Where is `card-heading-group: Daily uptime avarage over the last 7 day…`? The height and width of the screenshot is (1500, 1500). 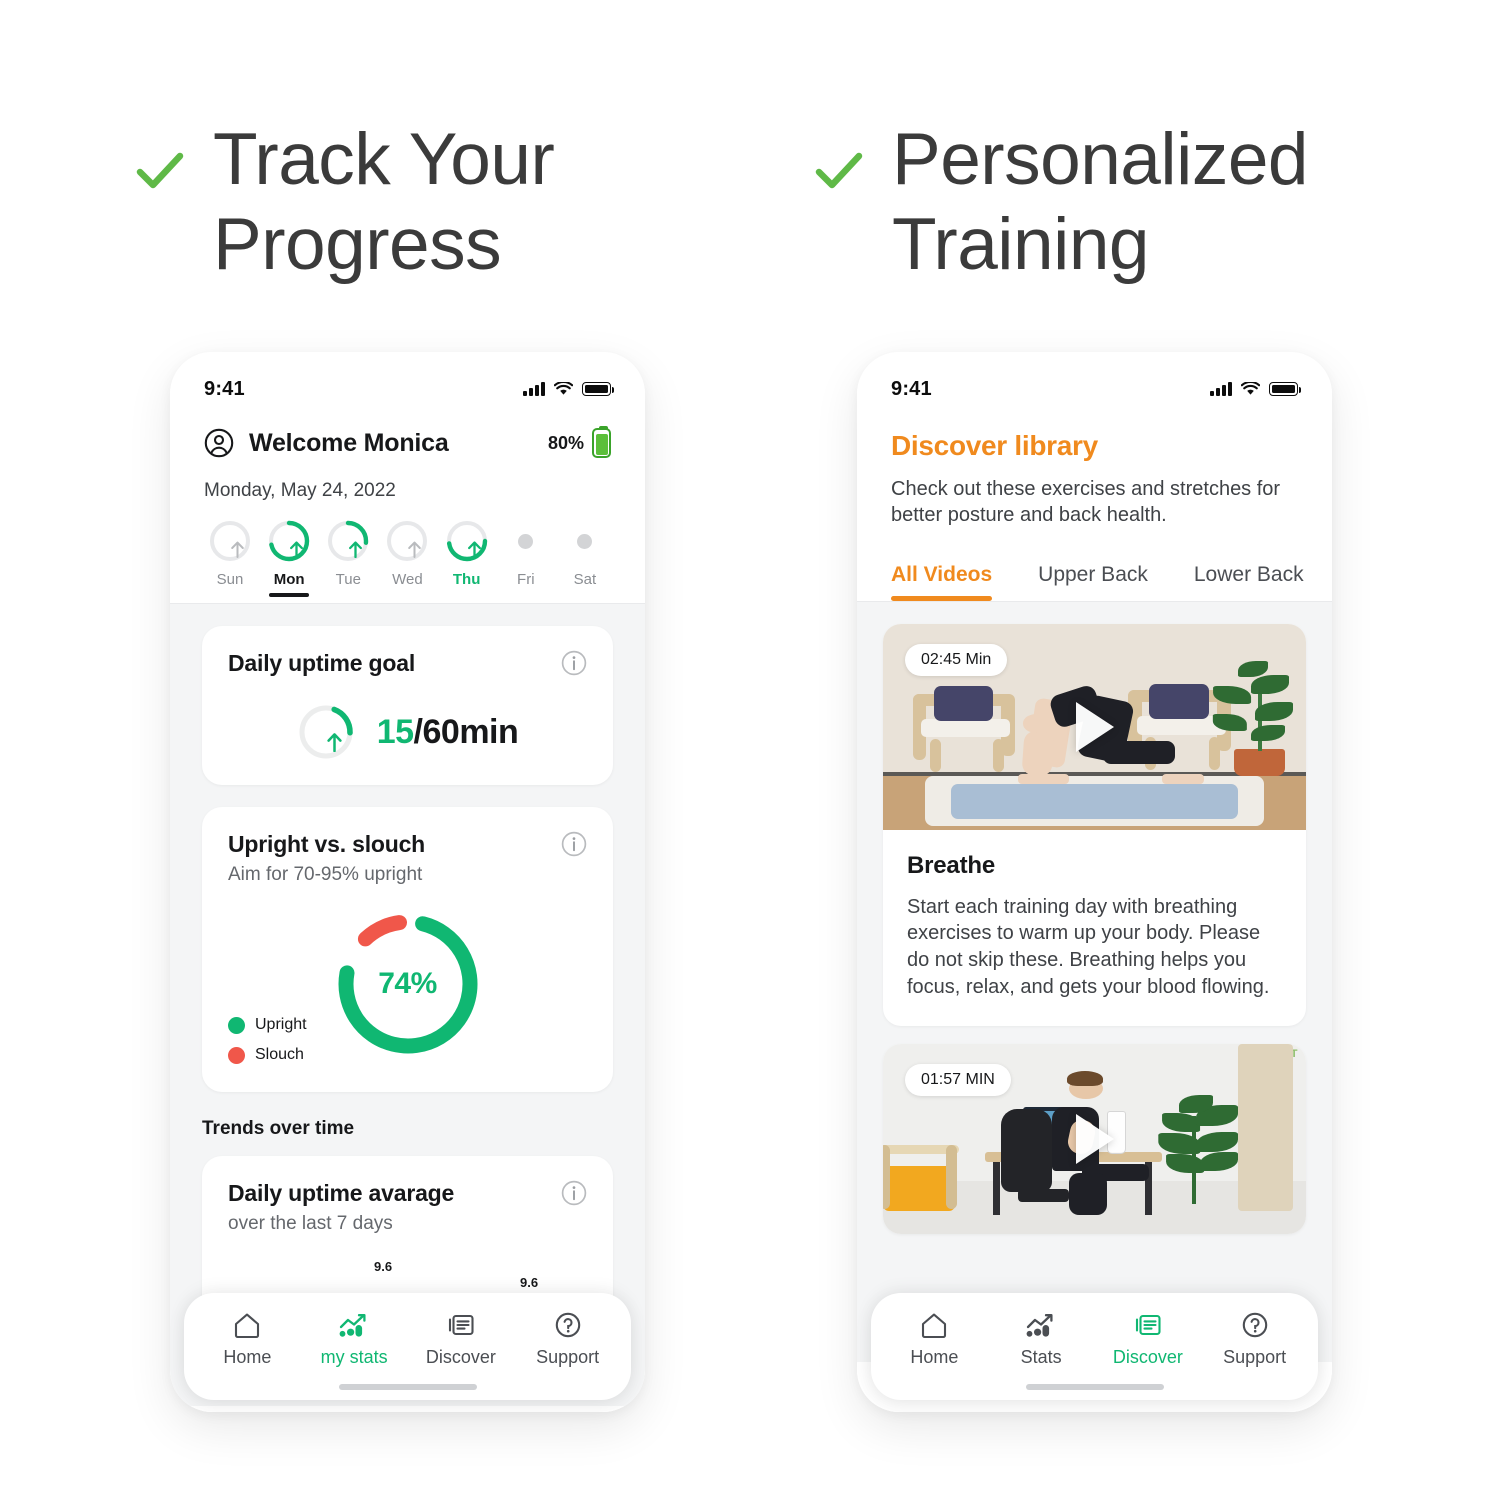 card-heading-group: Daily uptime avarage over the last 7 day… is located at coordinates (341, 1207).